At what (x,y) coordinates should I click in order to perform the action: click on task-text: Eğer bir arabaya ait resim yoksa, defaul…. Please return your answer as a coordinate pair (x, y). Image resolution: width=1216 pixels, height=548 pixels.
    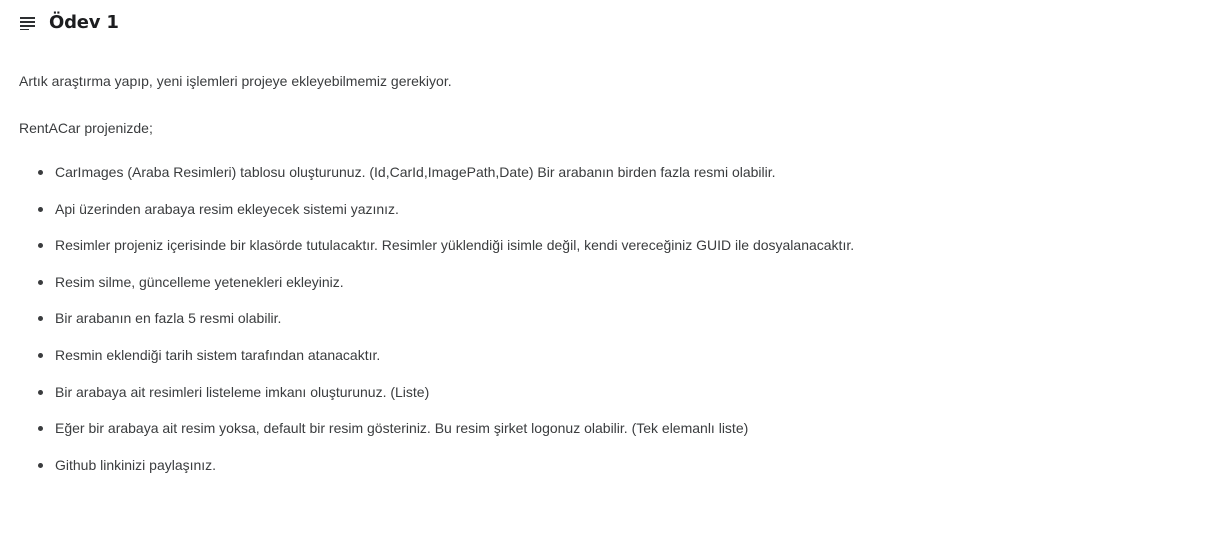
    Looking at the image, I should click on (402, 428).